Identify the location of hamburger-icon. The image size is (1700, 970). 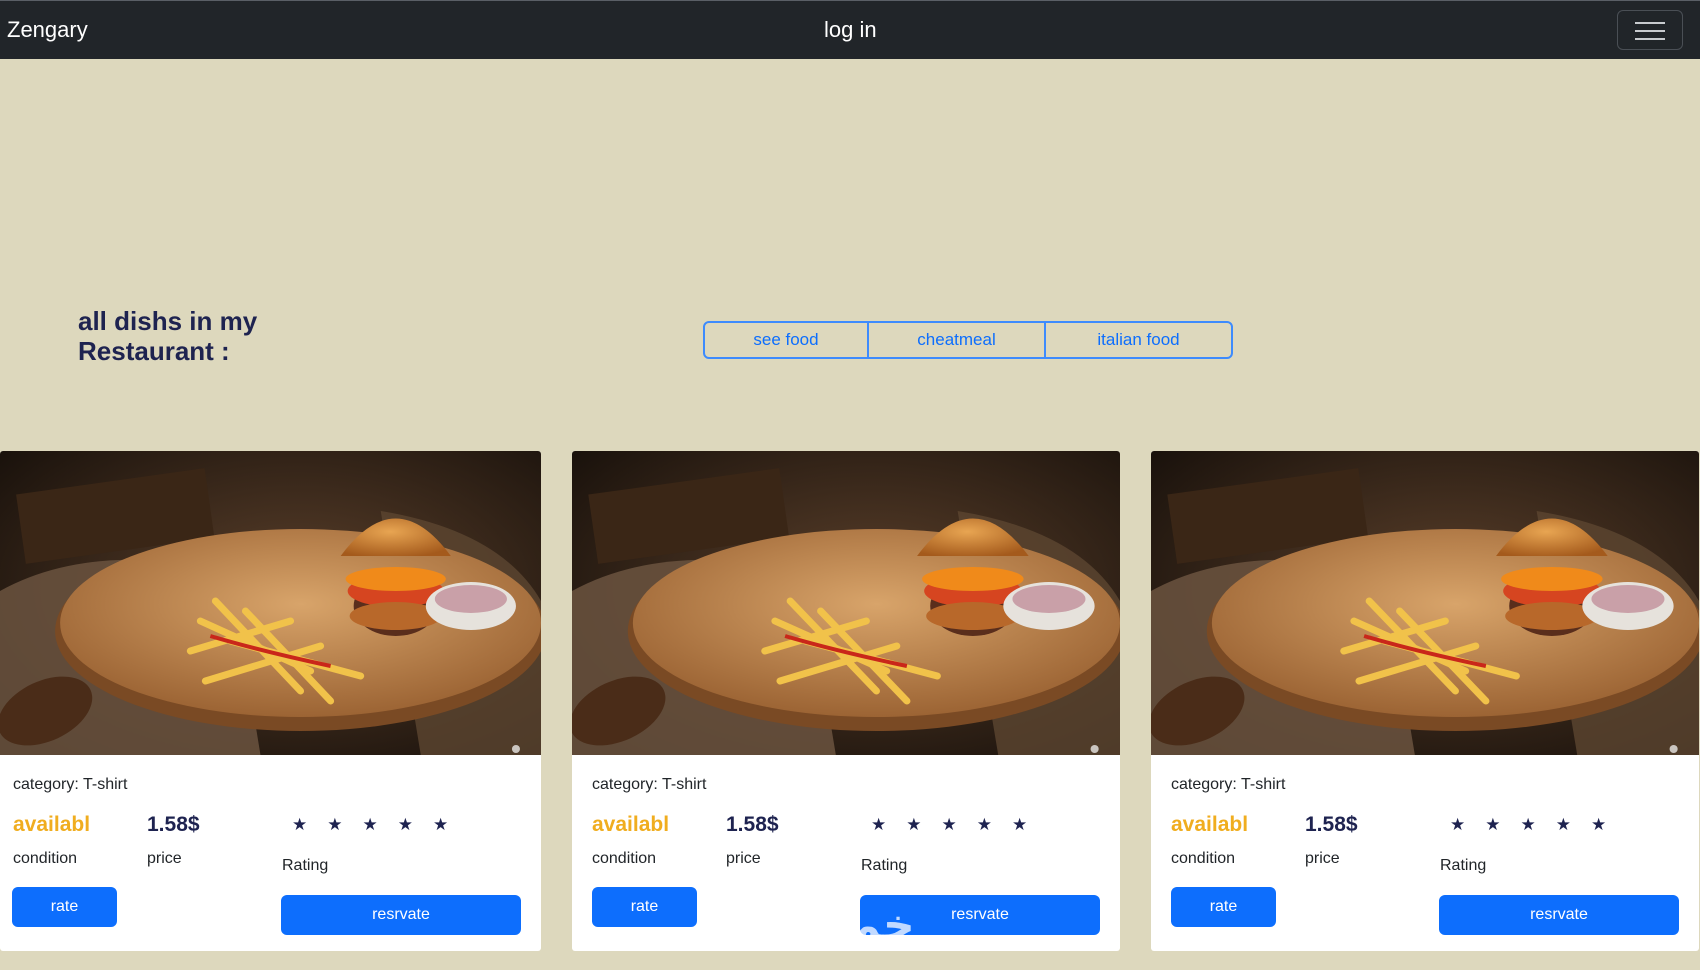
(1650, 23).